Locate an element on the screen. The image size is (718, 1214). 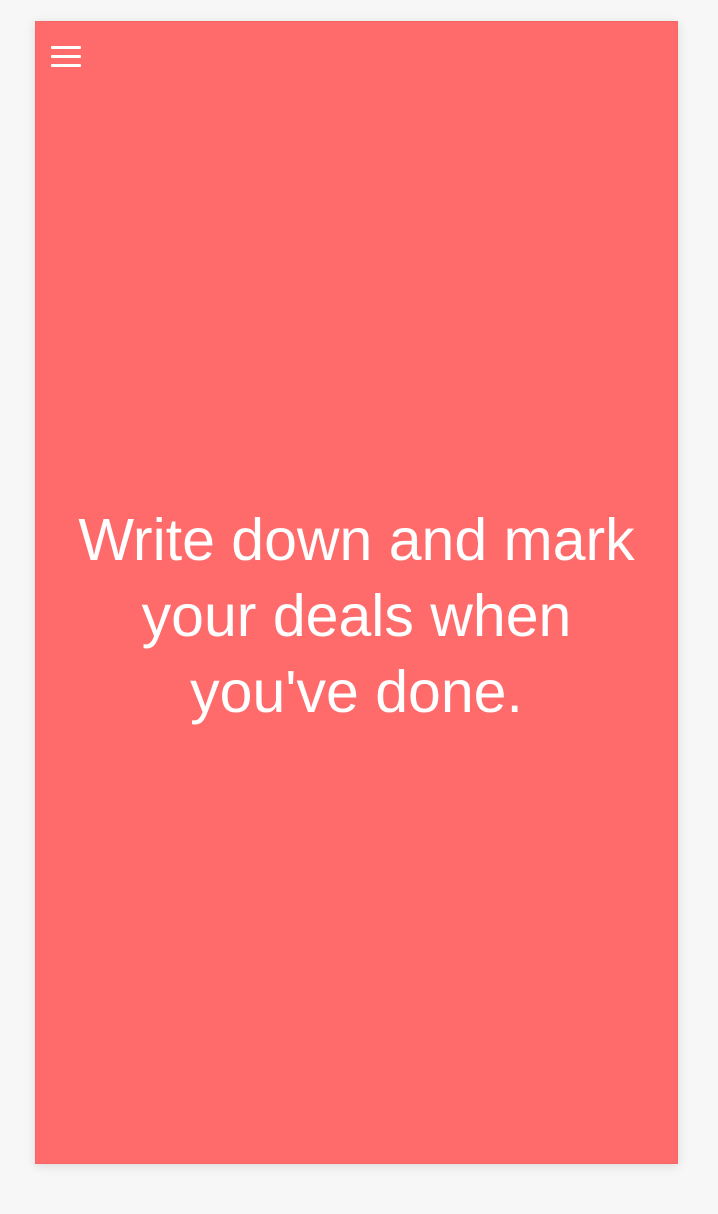
menu-bar-top is located at coordinates (66, 47).